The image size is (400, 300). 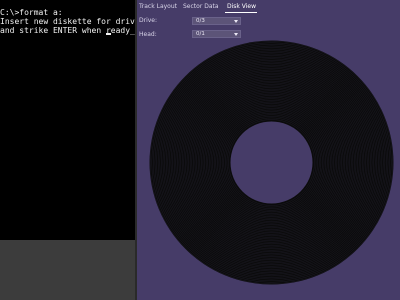 What do you see at coordinates (268, 7) in the screenshot?
I see `tab-bar: Track Layout Sector Data Disk View` at bounding box center [268, 7].